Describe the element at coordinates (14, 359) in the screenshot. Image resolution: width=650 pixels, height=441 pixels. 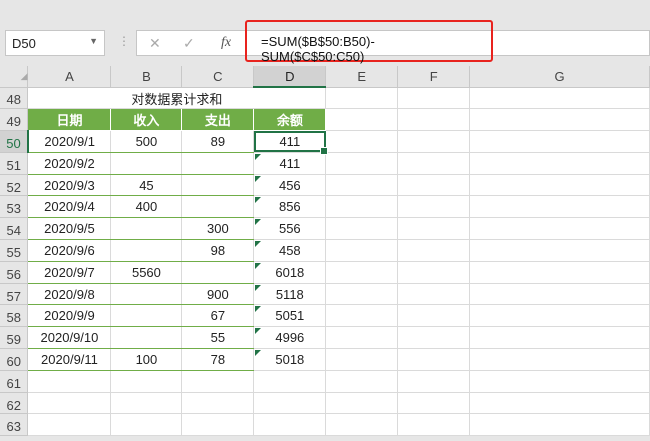
I see `row-header-60: 60` at that location.